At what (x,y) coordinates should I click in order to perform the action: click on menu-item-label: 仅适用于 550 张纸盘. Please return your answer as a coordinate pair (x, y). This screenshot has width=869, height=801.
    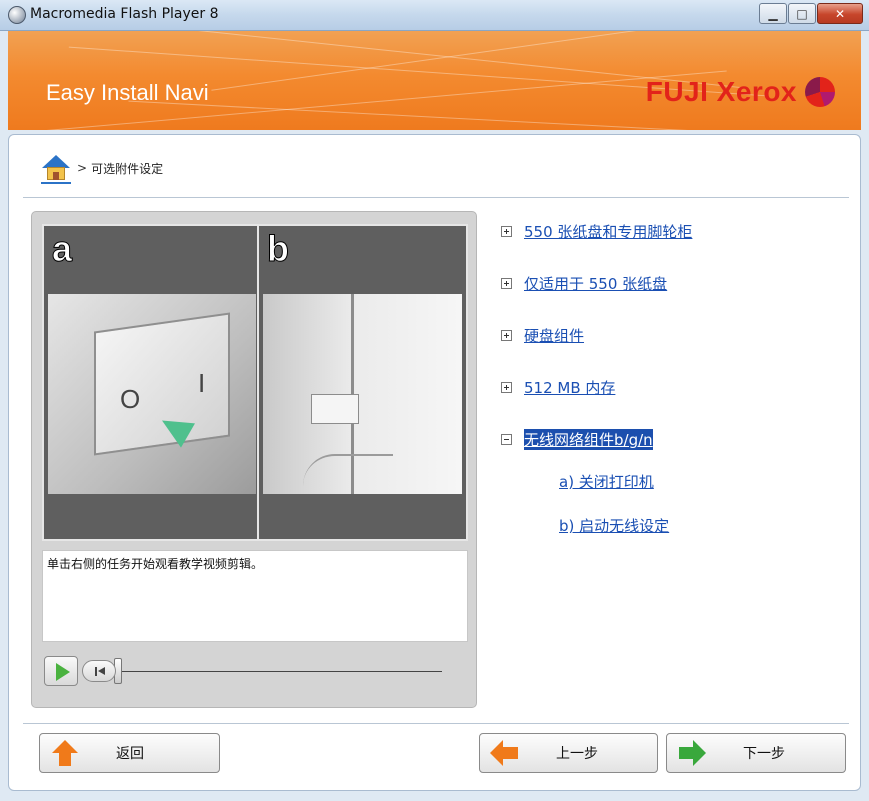
    Looking at the image, I should click on (595, 283).